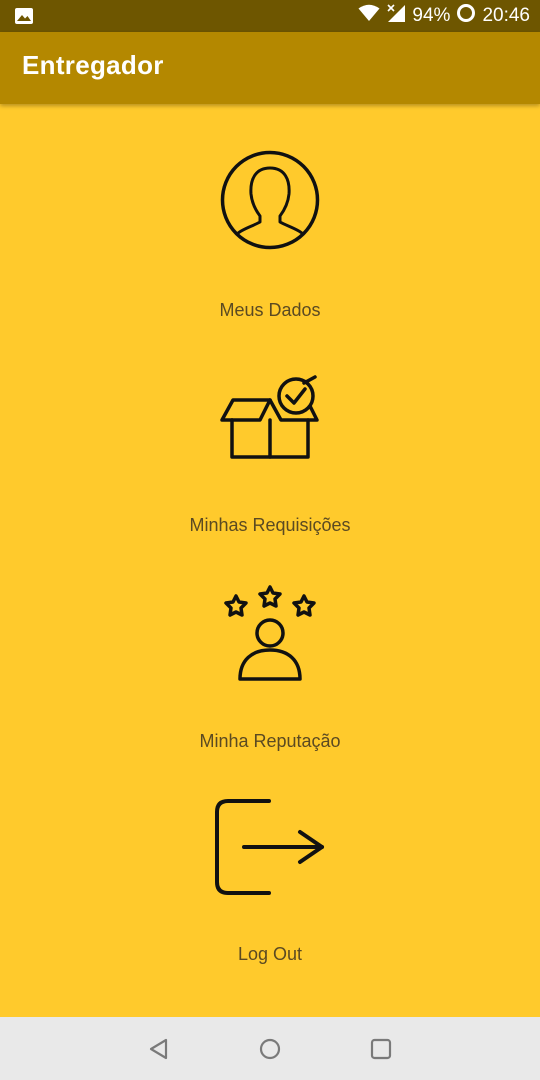 The image size is (540, 1080). I want to click on signal-icon, so click(396, 16).